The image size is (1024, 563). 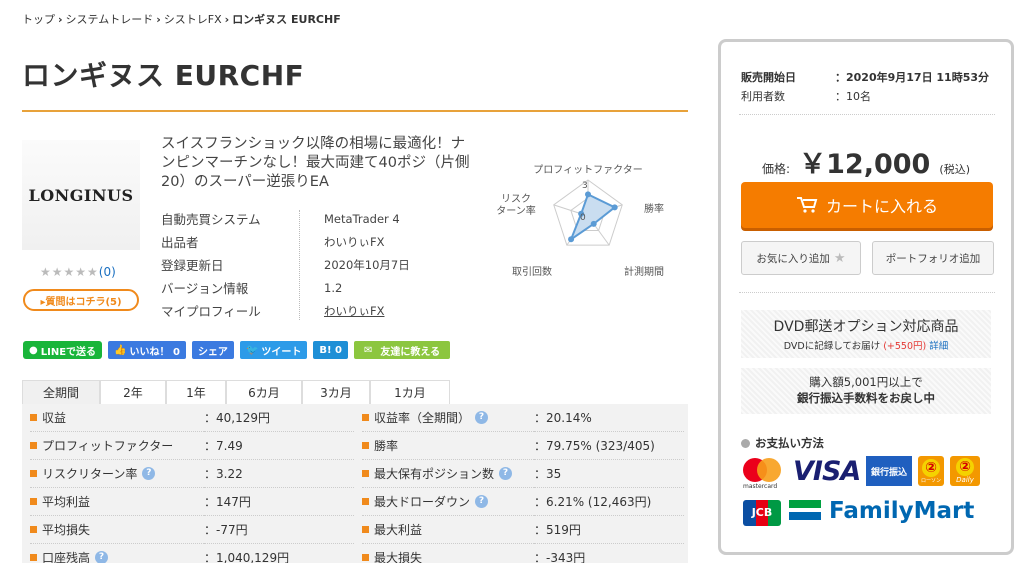 I want to click on stat-label-text: 平均利益, so click(x=66, y=502).